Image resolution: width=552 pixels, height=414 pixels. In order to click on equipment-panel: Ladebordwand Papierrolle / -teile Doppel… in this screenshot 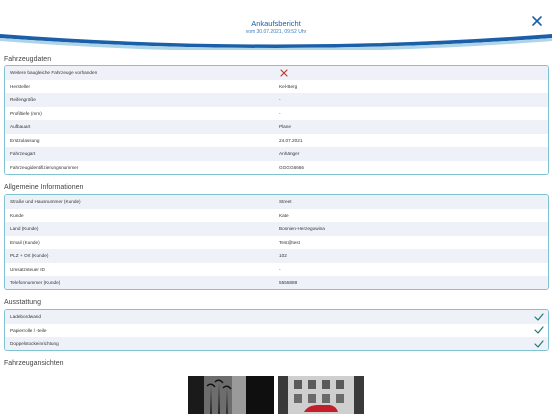, I will do `click(276, 330)`.